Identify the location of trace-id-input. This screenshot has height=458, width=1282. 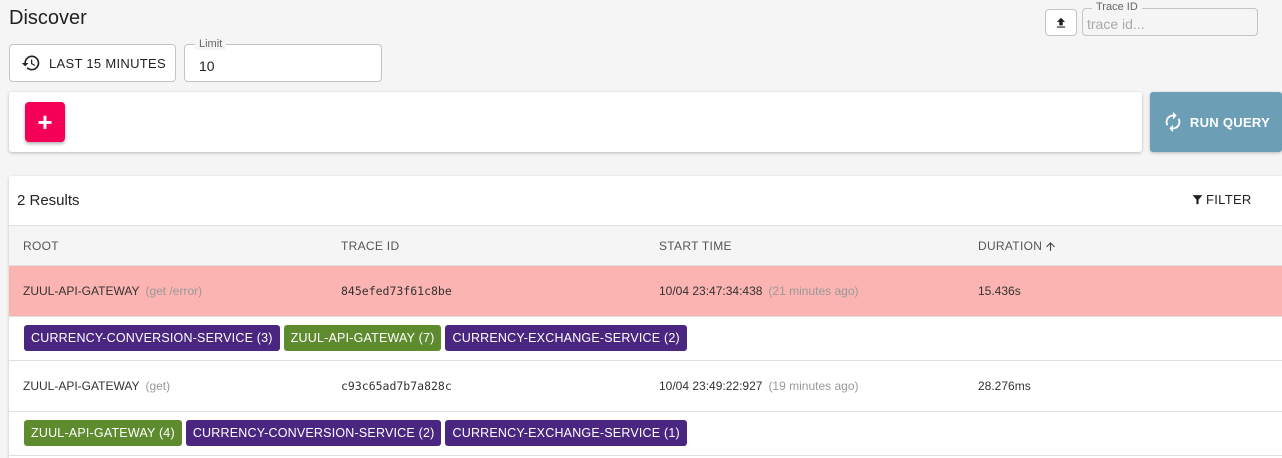
(1170, 22).